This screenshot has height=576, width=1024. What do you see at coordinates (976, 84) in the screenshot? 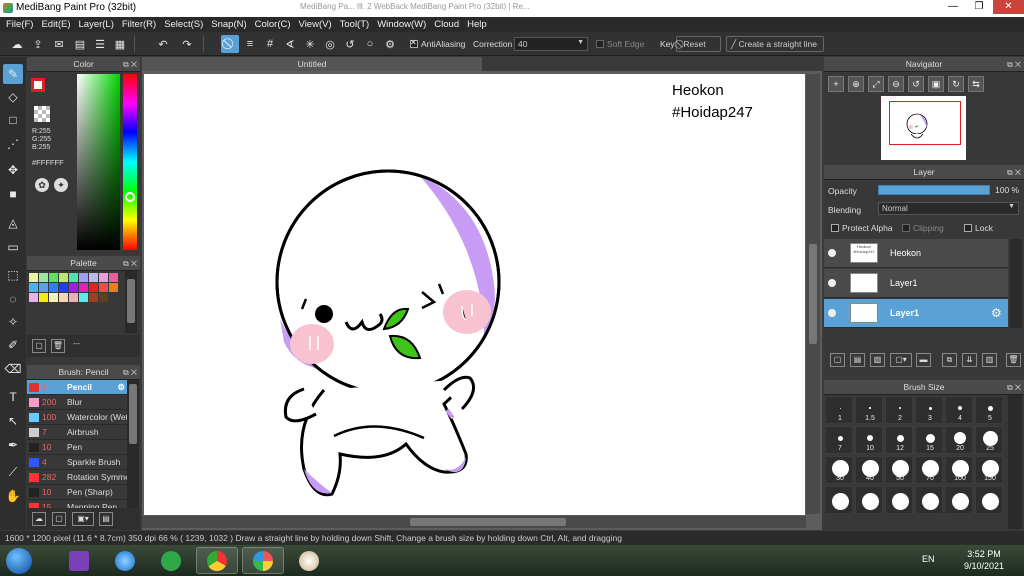
I see `flip-icon: ⇆` at bounding box center [976, 84].